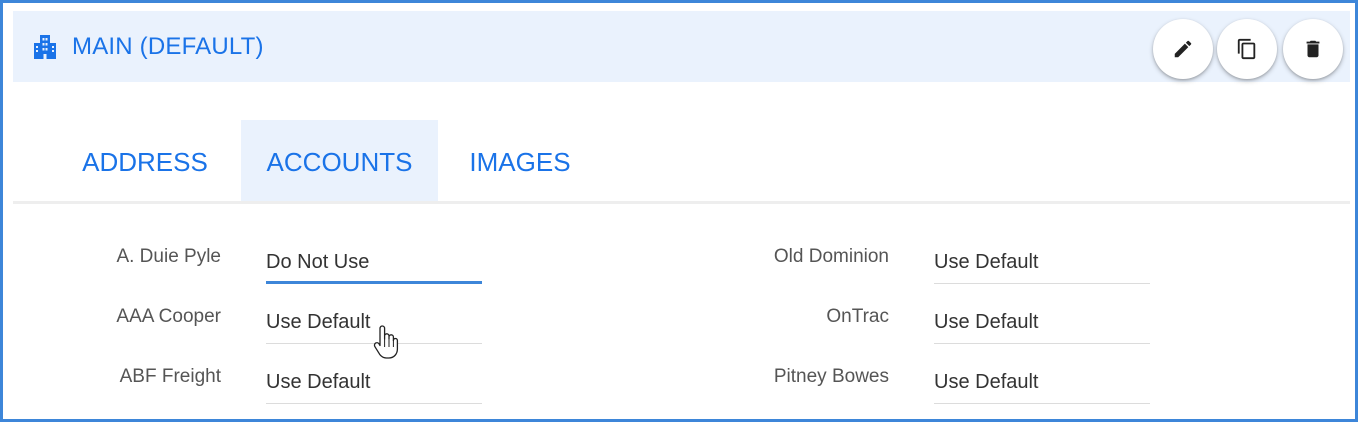  What do you see at coordinates (681, 202) in the screenshot?
I see `tab-divider` at bounding box center [681, 202].